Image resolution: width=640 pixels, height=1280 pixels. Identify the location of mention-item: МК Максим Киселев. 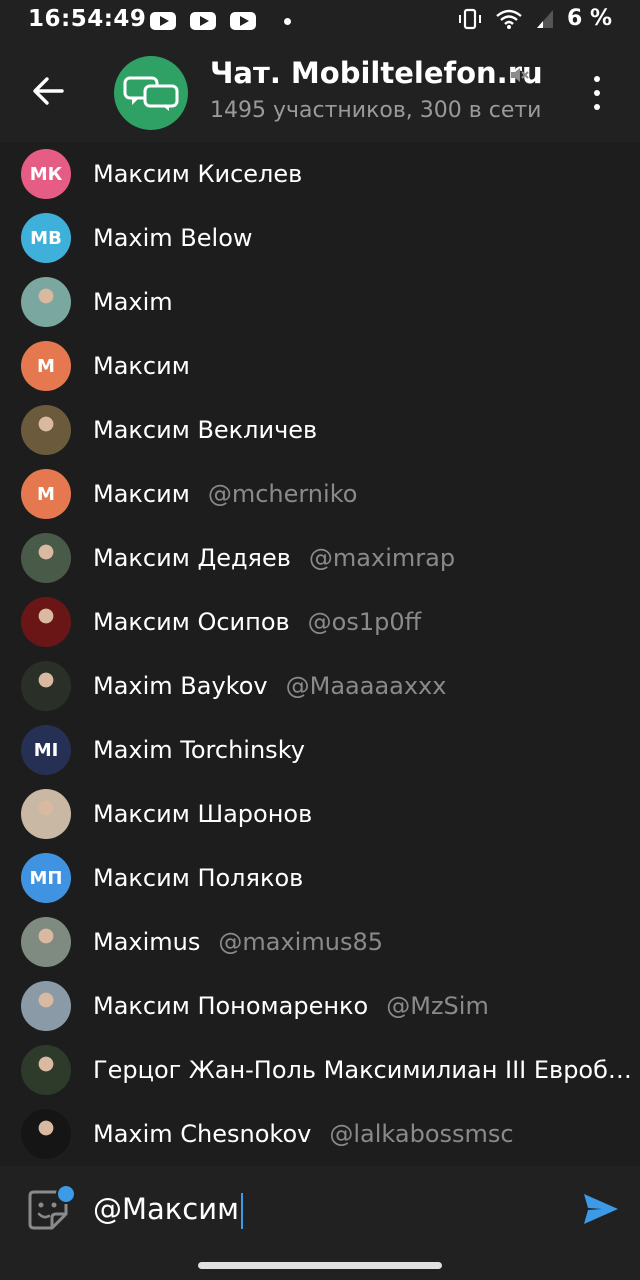
(320, 174).